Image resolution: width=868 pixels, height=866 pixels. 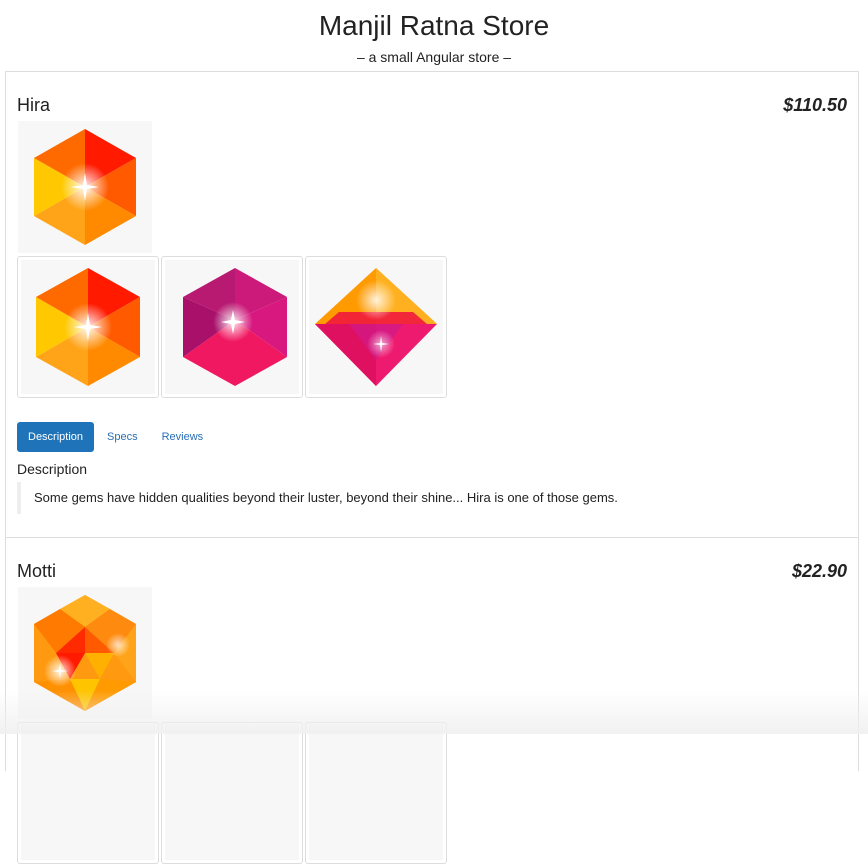 What do you see at coordinates (52, 469) in the screenshot?
I see `description-heading: Description` at bounding box center [52, 469].